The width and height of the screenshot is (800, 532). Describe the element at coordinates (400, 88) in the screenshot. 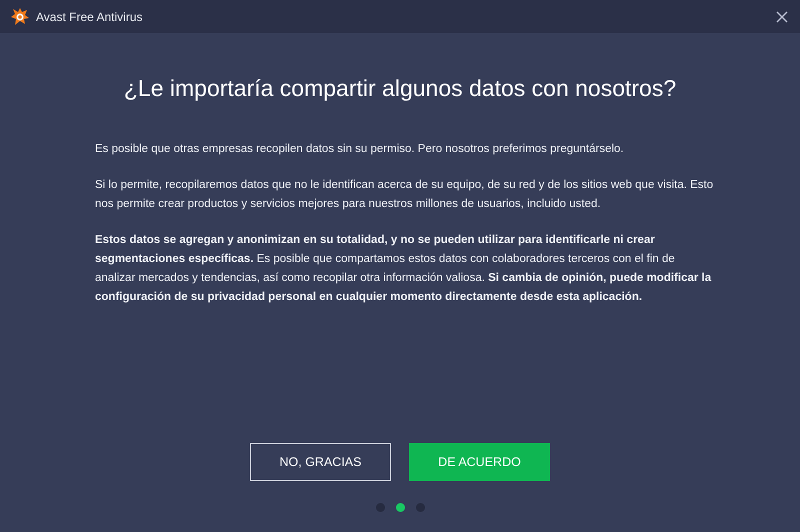

I see `heading: ¿Le importaría compartir algunos datos con nosotros?` at that location.